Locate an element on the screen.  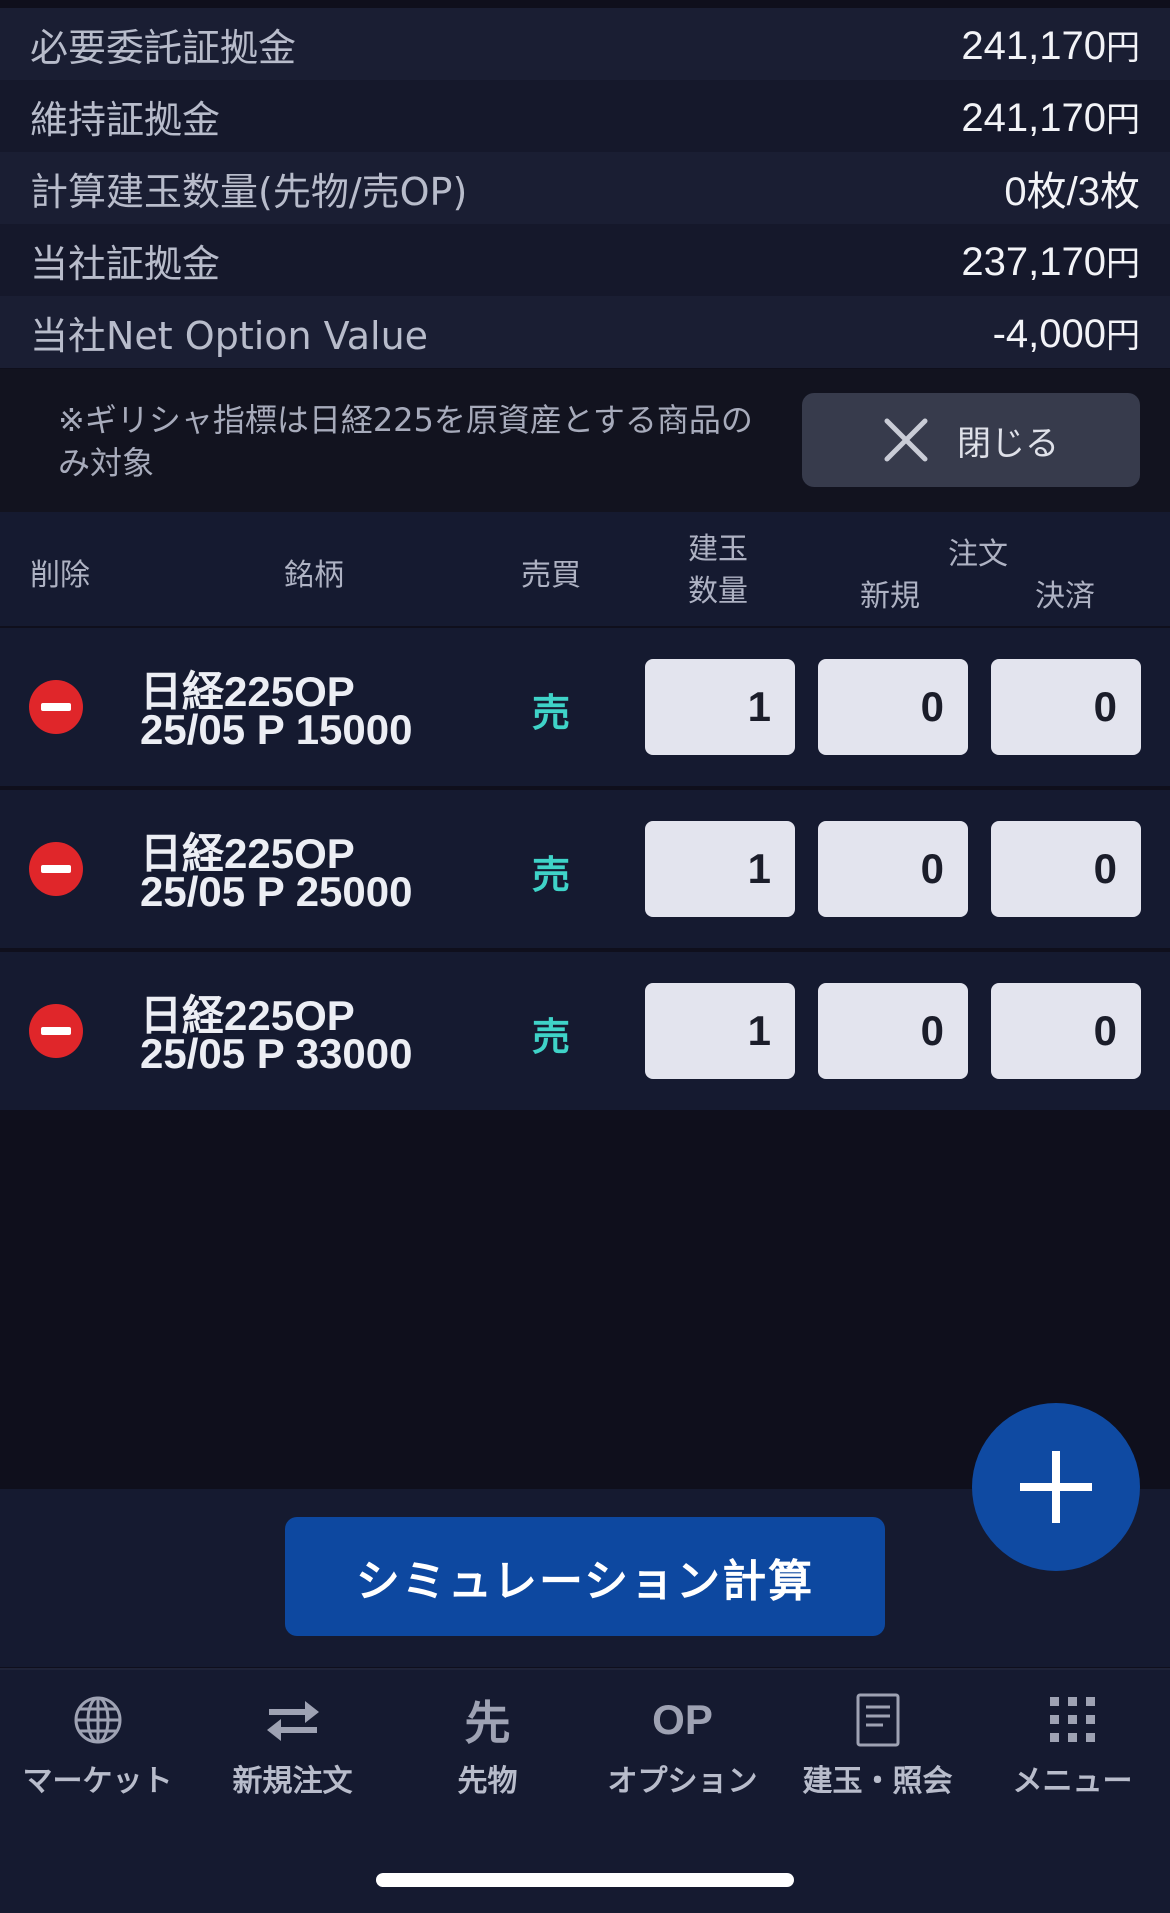
tab-option: OP オプション is located at coordinates (682, 1740).